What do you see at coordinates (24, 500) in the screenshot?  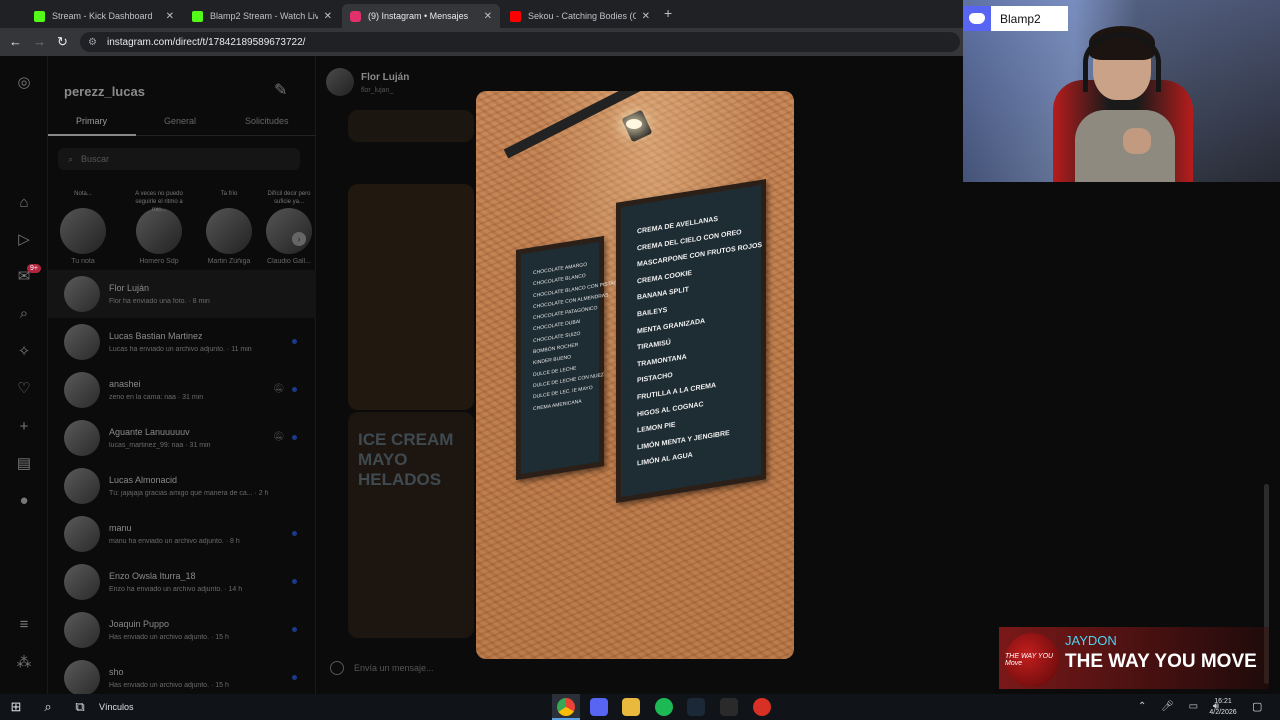 I see `profile-avatar-icon: ●` at bounding box center [24, 500].